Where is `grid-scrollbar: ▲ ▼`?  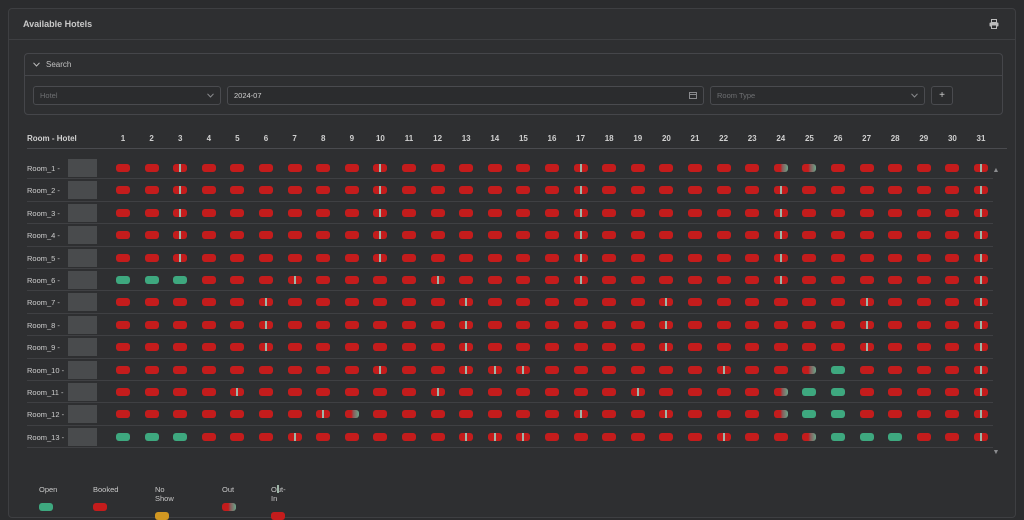
grid-scrollbar: ▲ ▼ is located at coordinates (996, 312).